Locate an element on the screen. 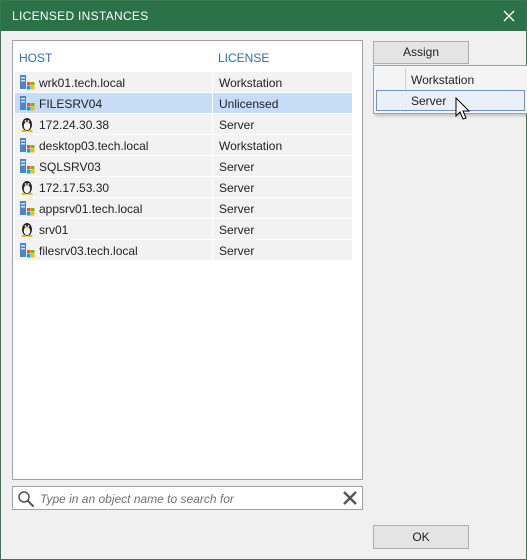 The width and height of the screenshot is (527, 560). host-name: 172.24.30.38 is located at coordinates (74, 125).